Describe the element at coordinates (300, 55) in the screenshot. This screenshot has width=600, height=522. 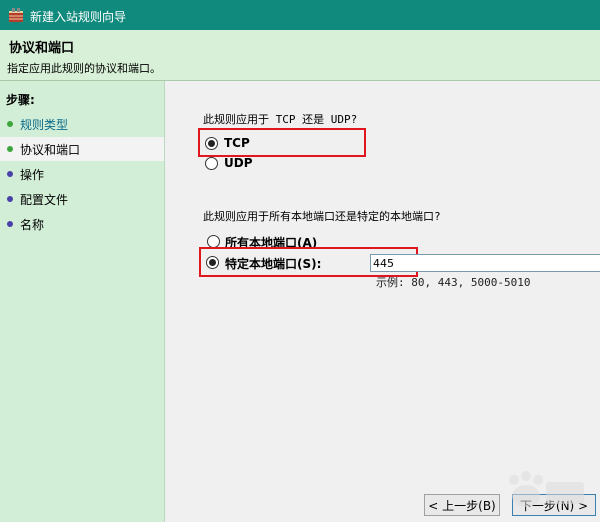
I see `wizard-header: 协议和端口 指定应用此规则的协议和端口。` at that location.